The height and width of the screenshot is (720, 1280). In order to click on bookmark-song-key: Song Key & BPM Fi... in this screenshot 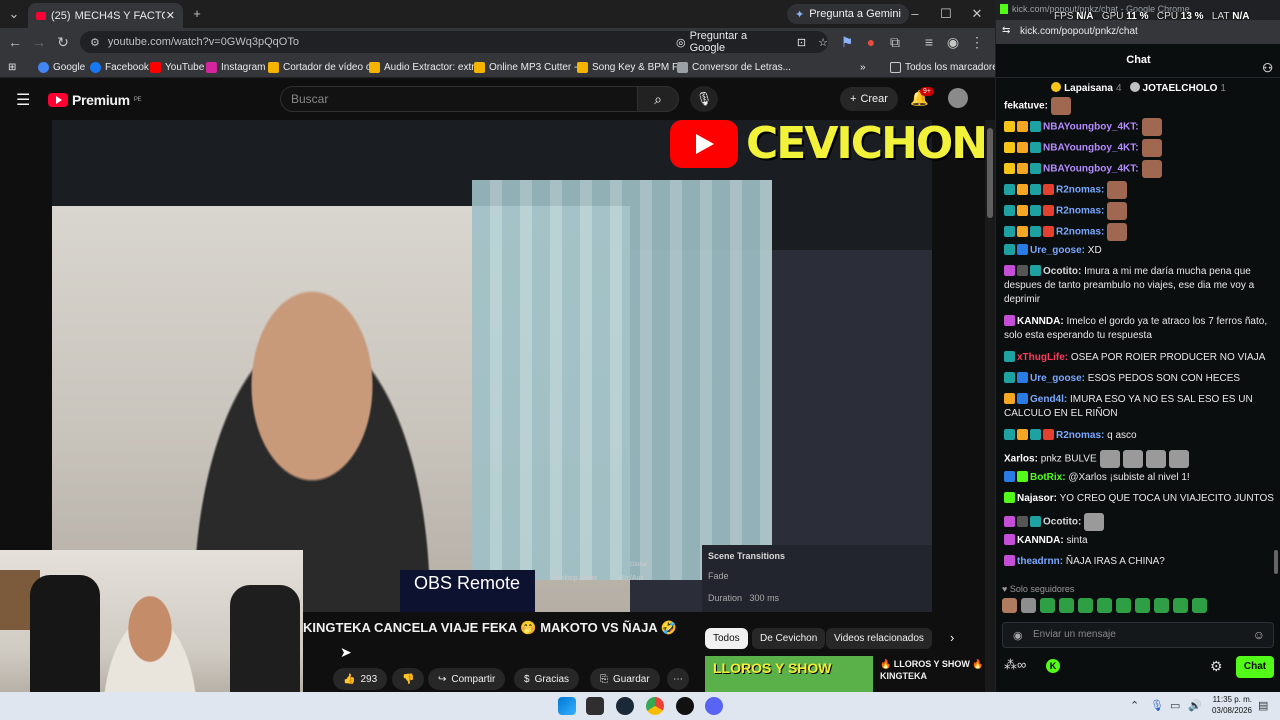, I will do `click(633, 67)`.